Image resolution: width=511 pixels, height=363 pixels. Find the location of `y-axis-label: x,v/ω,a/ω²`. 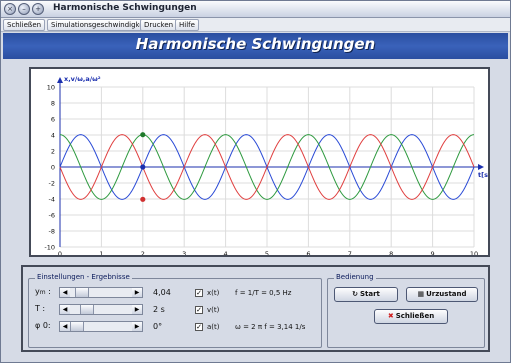

y-axis-label: x,v/ω,a/ω² is located at coordinates (82, 79).